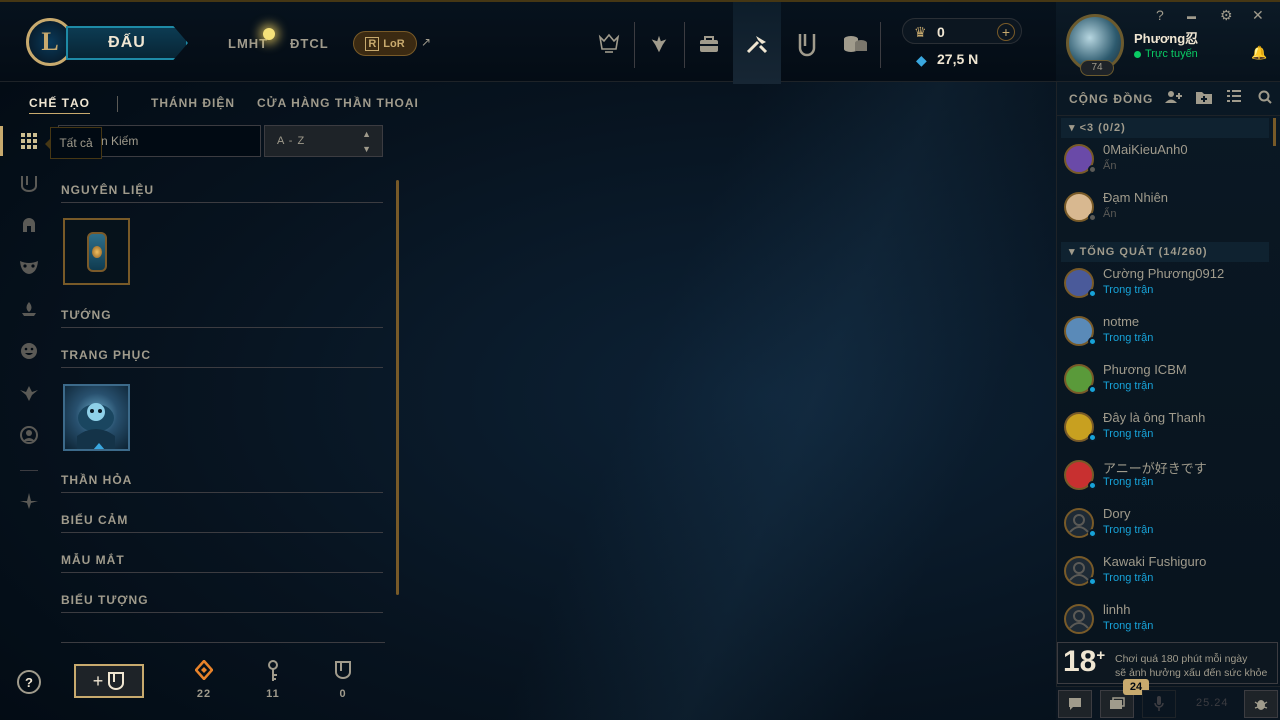 The image size is (1280, 720). What do you see at coordinates (1166, 284) in the screenshot?
I see `friend-row: Cường Phương0912 Trong trận` at bounding box center [1166, 284].